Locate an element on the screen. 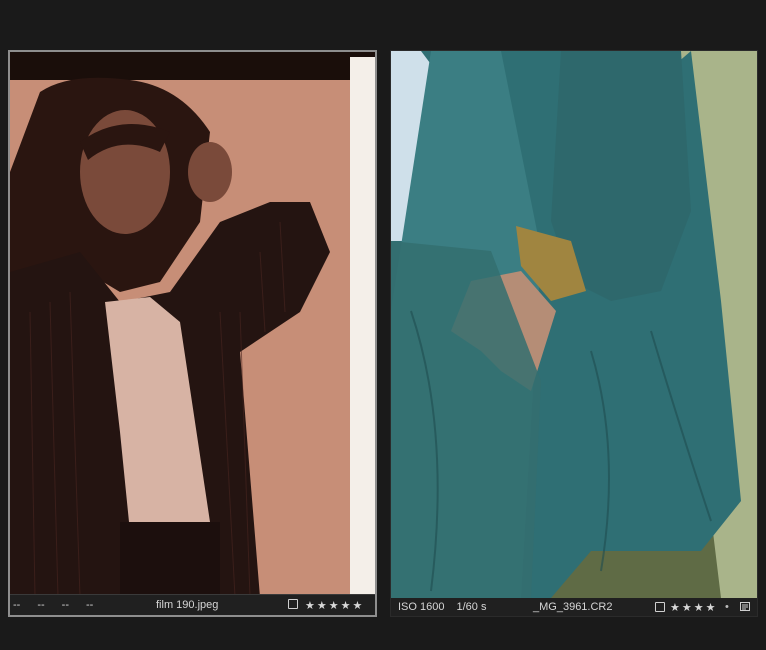  iso-value: ISO 1600 is located at coordinates (421, 607).